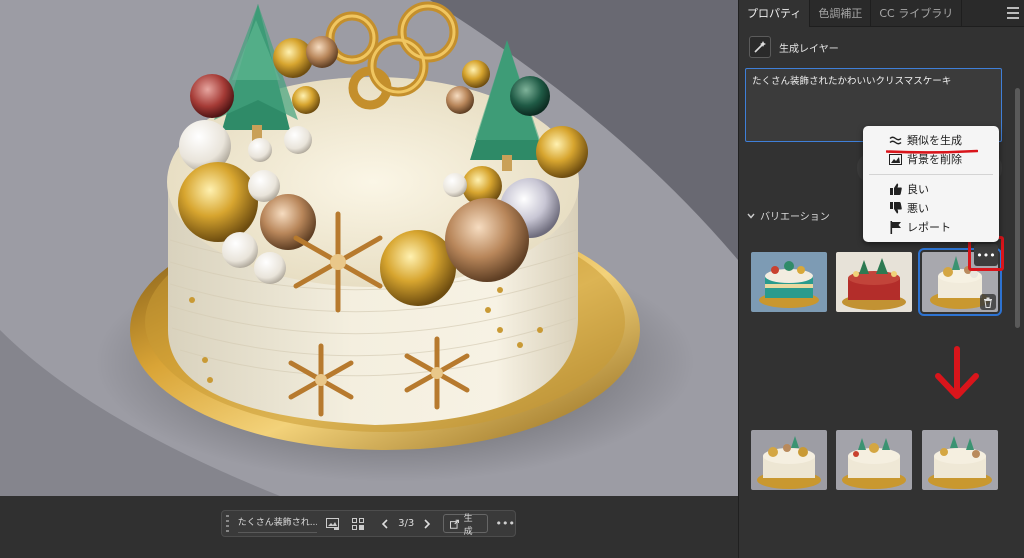 This screenshot has height=558, width=1024. Describe the element at coordinates (406, 523) in the screenshot. I see `variation-counter: 3/3` at that location.